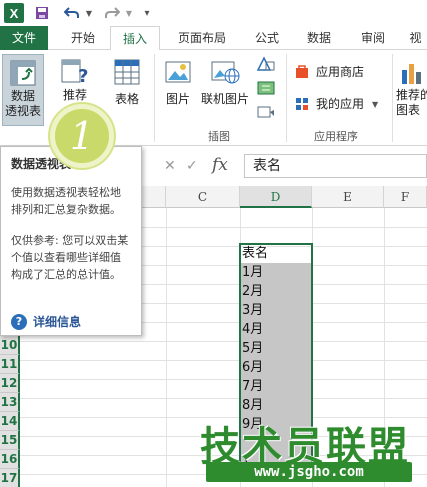 This screenshot has height=487, width=427. What do you see at coordinates (266, 113) in the screenshot?
I see `screenshot-icon` at bounding box center [266, 113].